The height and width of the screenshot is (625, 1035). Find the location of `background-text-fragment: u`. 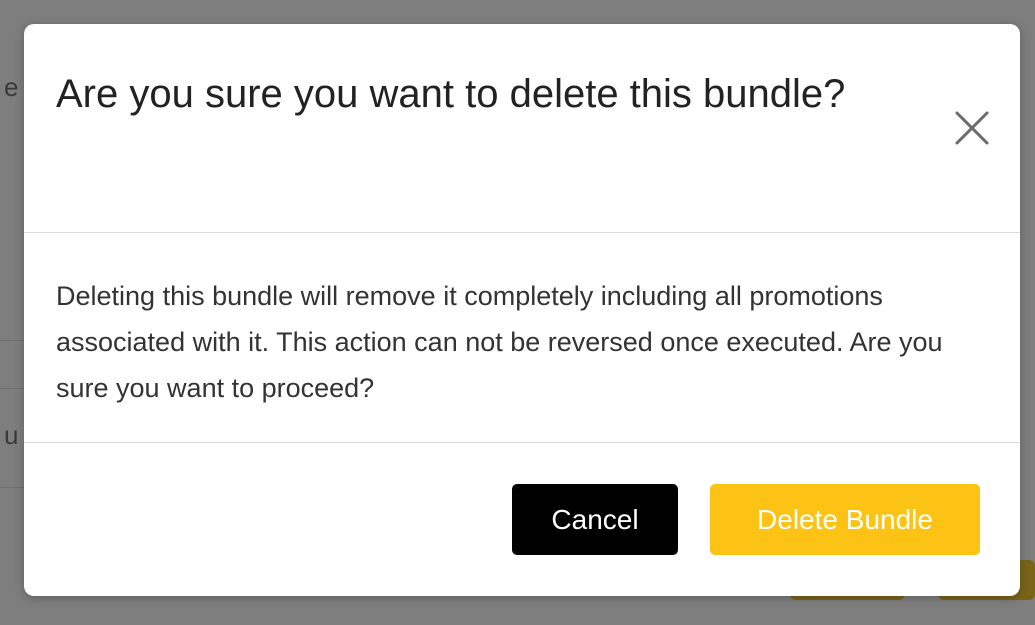

background-text-fragment: u is located at coordinates (11, 435).